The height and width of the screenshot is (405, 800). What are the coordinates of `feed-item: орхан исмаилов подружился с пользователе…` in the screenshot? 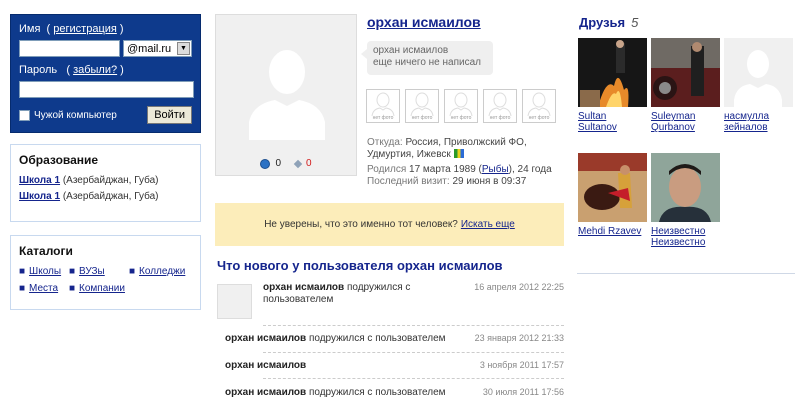 It's located at (394, 338).